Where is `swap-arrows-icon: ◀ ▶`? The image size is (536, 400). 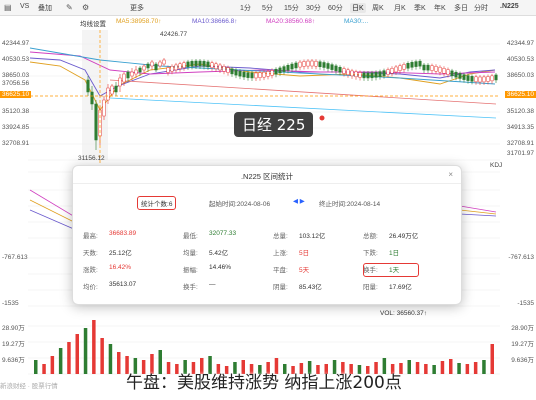
swap-arrows-icon: ◀ ▶ is located at coordinates (299, 201).